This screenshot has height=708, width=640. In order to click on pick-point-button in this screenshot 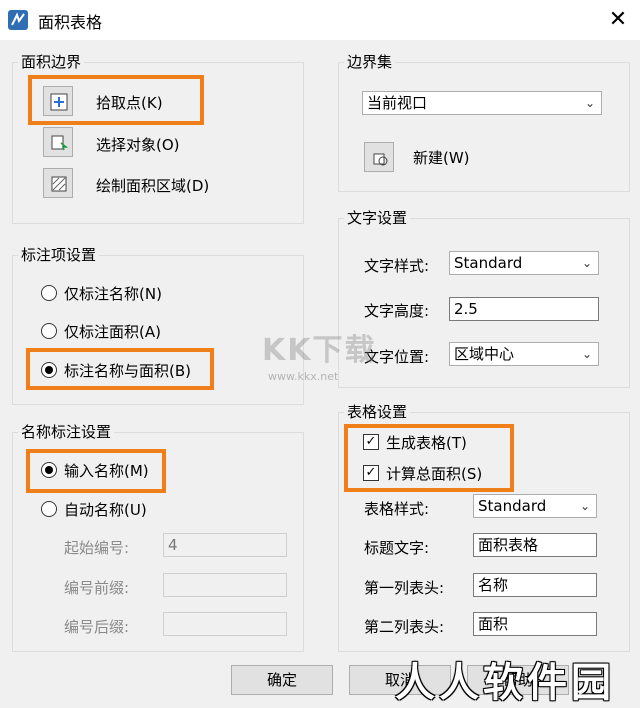, I will do `click(58, 101)`.